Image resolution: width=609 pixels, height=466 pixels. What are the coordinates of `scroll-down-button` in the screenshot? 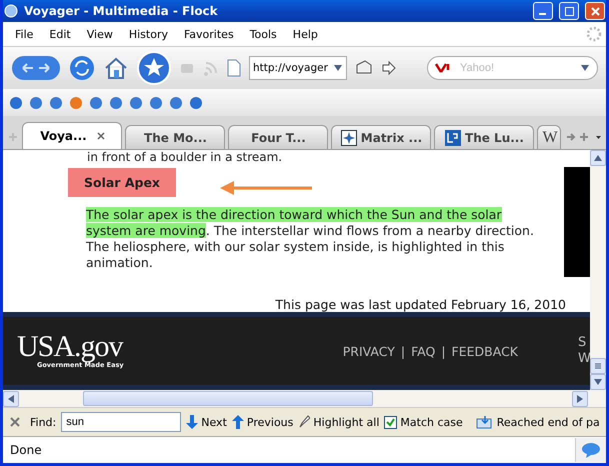 It's located at (598, 382).